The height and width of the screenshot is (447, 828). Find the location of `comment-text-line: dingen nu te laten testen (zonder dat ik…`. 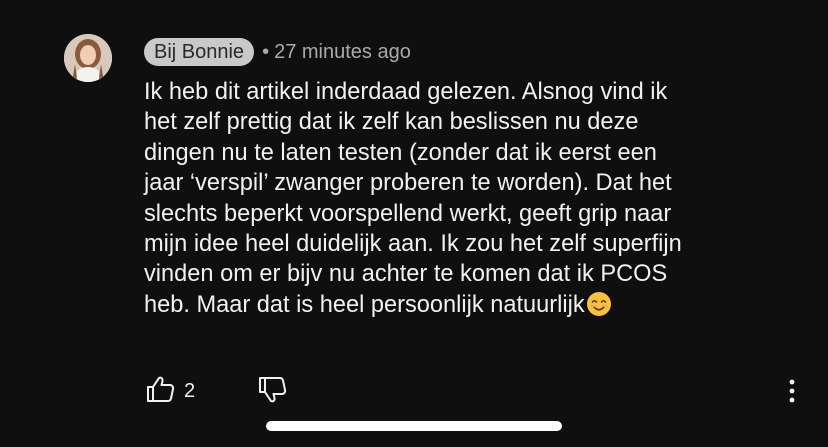

comment-text-line: dingen nu te laten testen (zonder dat ik… is located at coordinates (400, 152).